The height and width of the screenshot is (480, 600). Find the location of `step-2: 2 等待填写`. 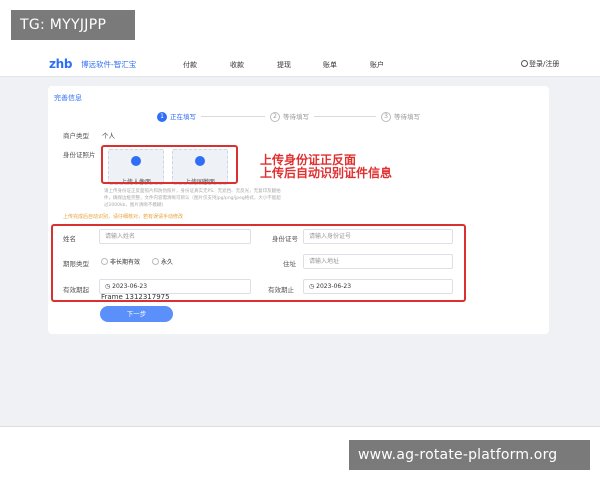

step-2: 2 等待填写 is located at coordinates (289, 116).